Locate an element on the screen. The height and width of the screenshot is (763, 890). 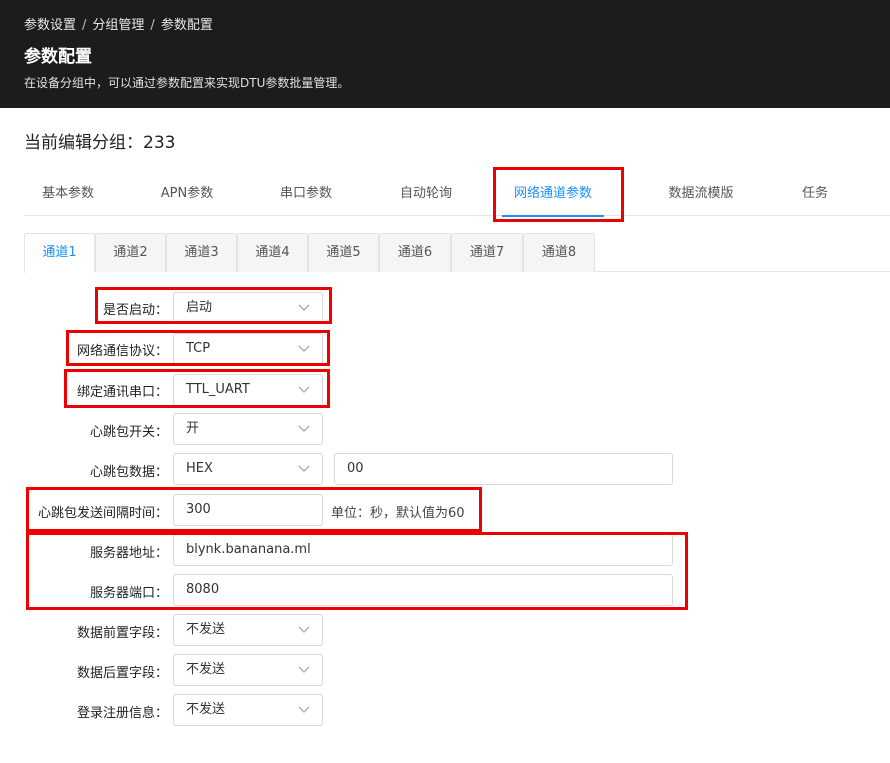
tab-channel-5: 通道5 is located at coordinates (343, 252).